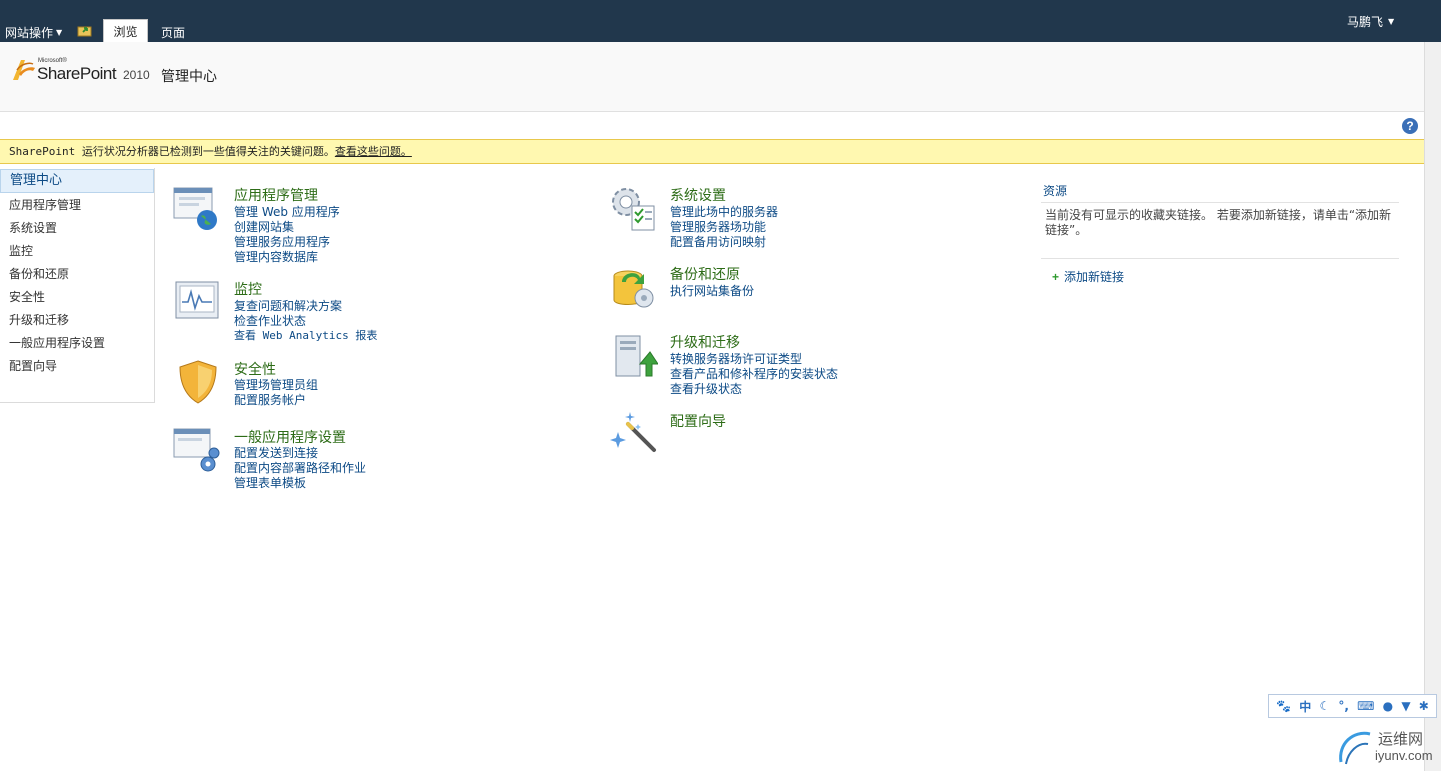 The height and width of the screenshot is (771, 1441). What do you see at coordinates (1424, 706) in the screenshot?
I see `settings-icon: ✱` at bounding box center [1424, 706].